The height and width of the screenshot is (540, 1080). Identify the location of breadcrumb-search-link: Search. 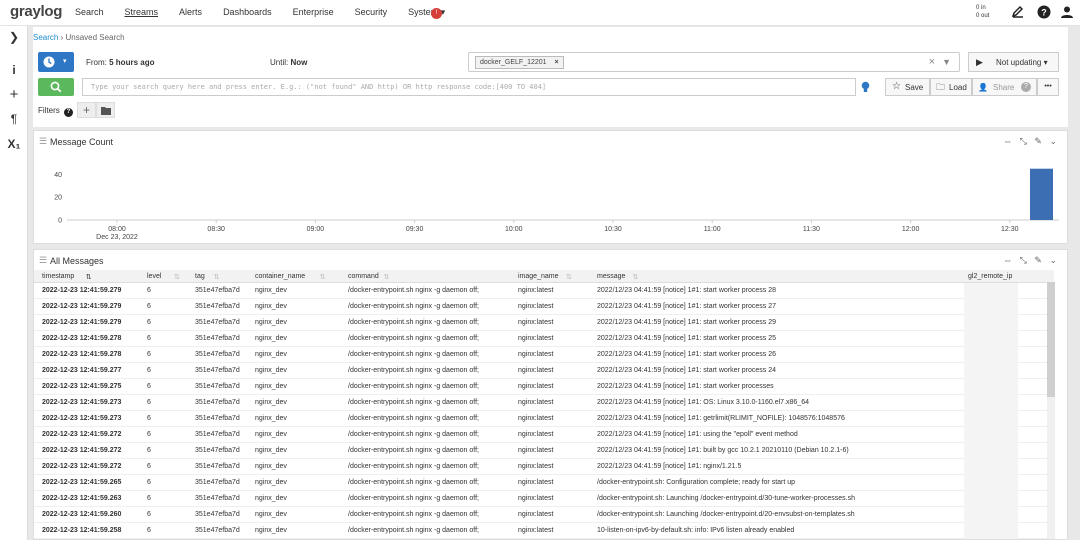
(45, 37).